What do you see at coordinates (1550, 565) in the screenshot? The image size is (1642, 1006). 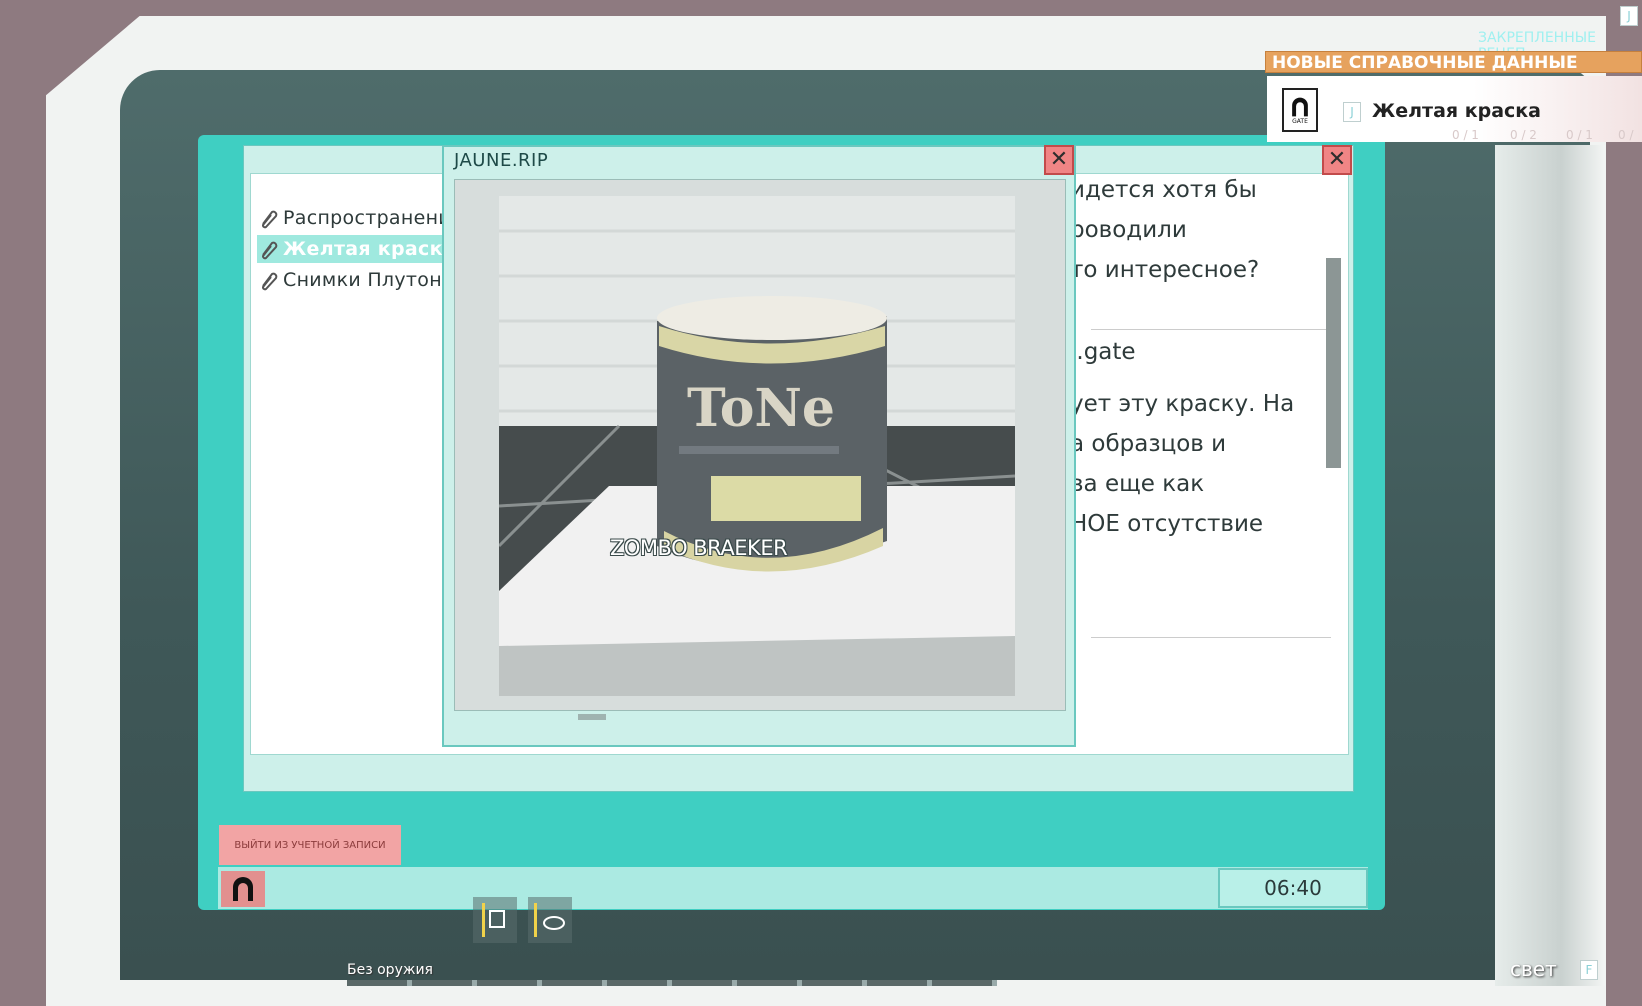 I see `wall-side` at bounding box center [1550, 565].